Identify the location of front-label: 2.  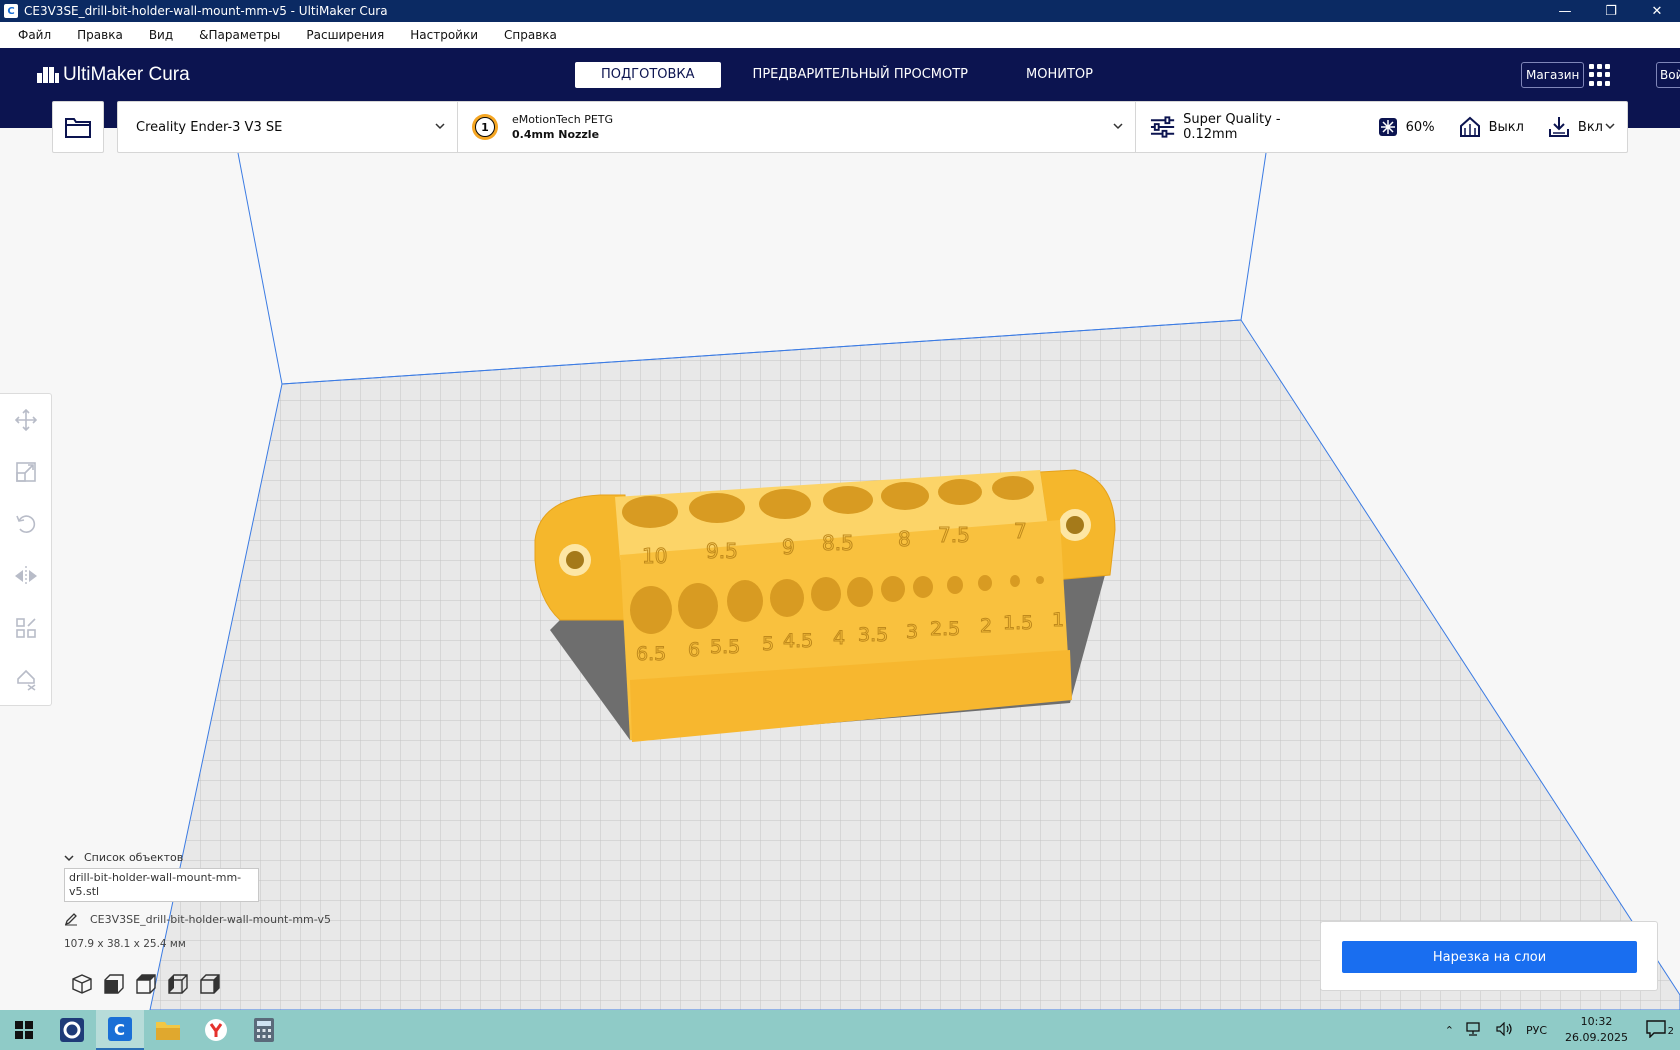
(986, 626).